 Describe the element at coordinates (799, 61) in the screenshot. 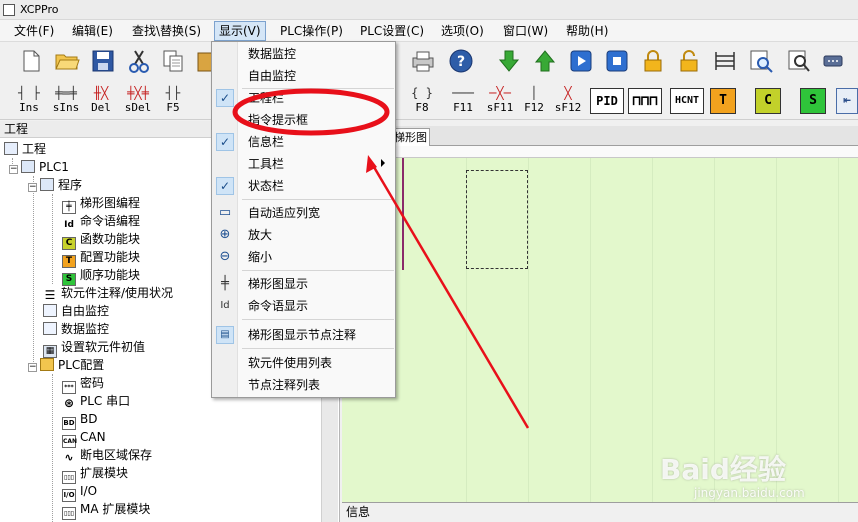

I see `document-search-icon` at that location.